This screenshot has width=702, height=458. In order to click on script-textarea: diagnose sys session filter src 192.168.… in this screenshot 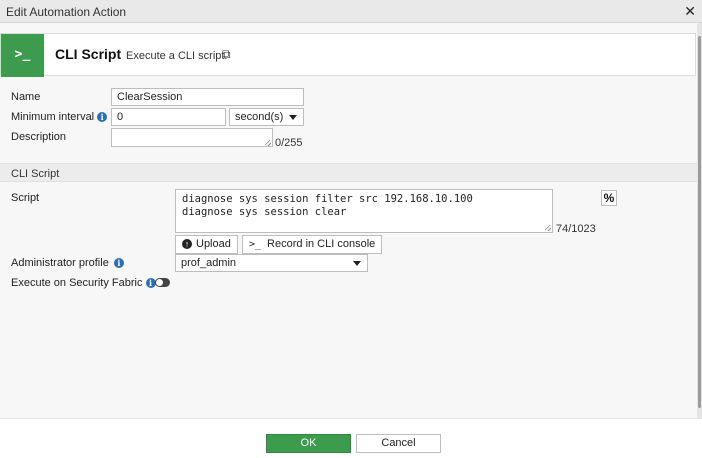, I will do `click(364, 211)`.